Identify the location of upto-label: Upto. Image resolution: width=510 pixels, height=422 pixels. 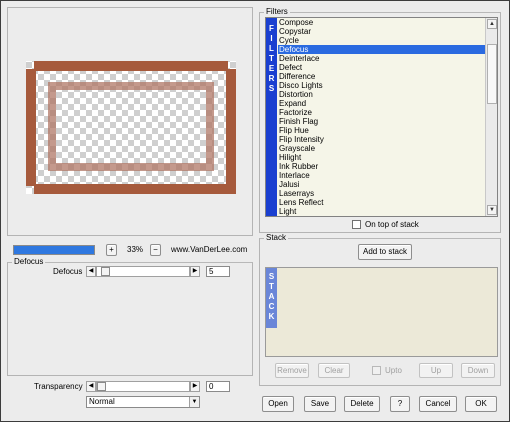
(393, 370).